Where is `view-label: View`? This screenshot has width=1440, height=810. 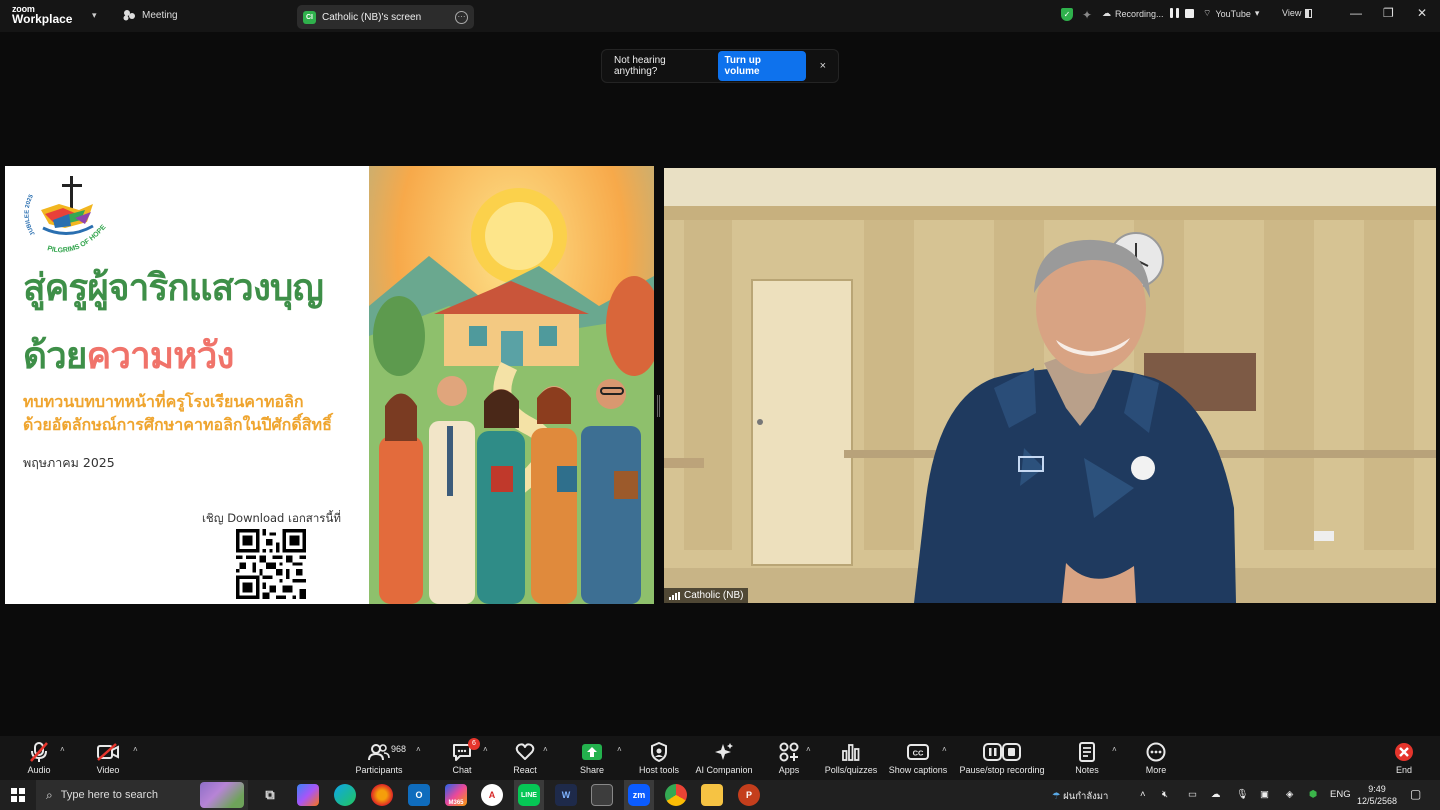
view-label: View is located at coordinates (1292, 13).